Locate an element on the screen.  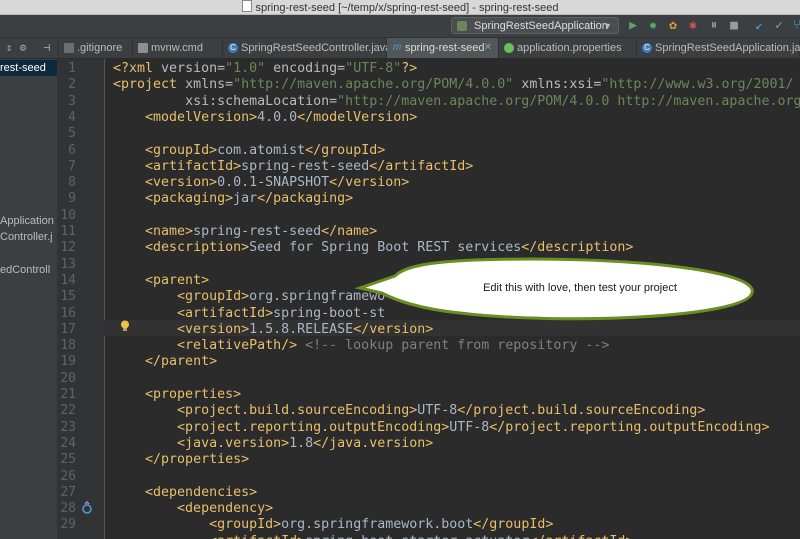
code-line: <version>0.0.1-SNAPSHOT</version> is located at coordinates (261, 183).